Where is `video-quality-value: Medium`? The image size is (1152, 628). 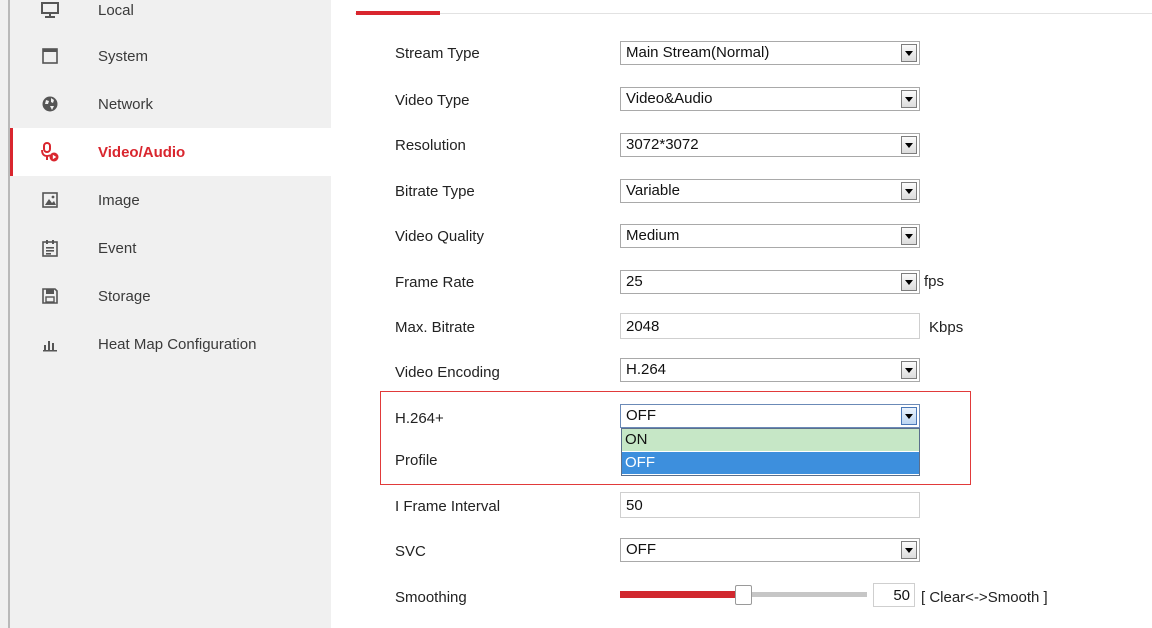
video-quality-value: Medium is located at coordinates (653, 235).